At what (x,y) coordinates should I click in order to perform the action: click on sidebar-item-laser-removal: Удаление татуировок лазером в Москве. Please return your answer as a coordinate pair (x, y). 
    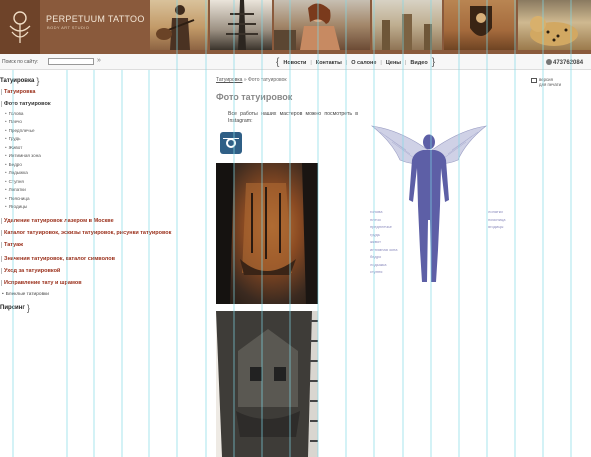
    Looking at the image, I should click on (100, 221).